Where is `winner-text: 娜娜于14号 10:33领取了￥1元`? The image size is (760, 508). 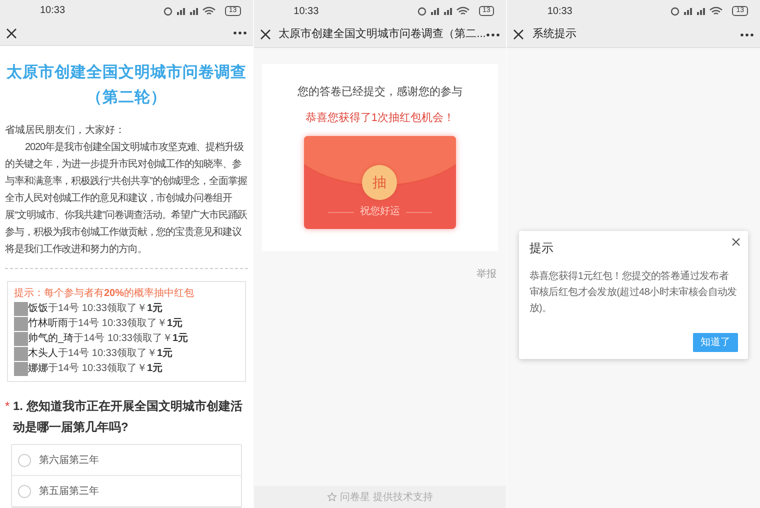
winner-text: 娜娜于14号 10:33领取了￥1元 is located at coordinates (95, 369).